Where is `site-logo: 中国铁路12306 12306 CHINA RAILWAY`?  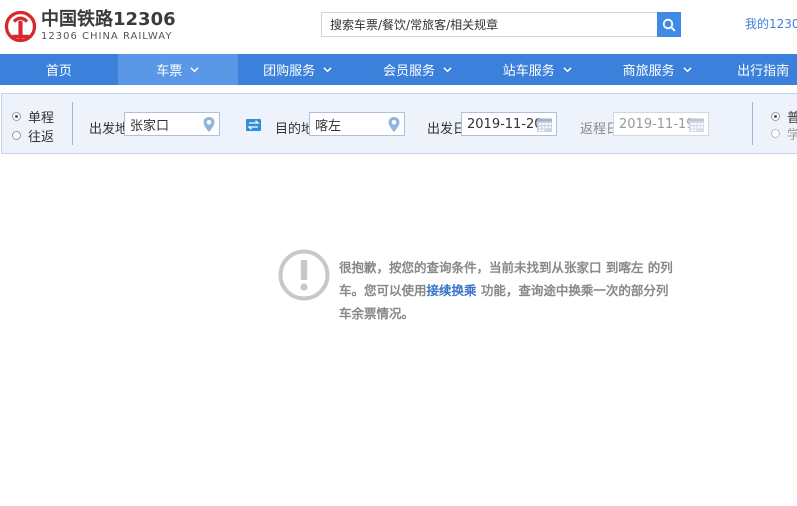 site-logo: 中国铁路12306 12306 CHINA RAILWAY is located at coordinates (90, 26).